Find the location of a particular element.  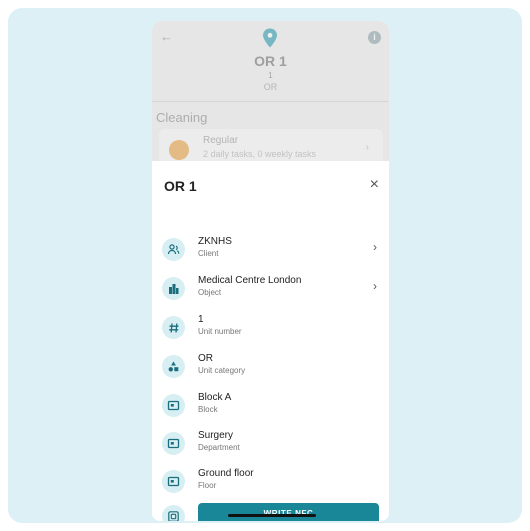

home-indicator is located at coordinates (272, 515).